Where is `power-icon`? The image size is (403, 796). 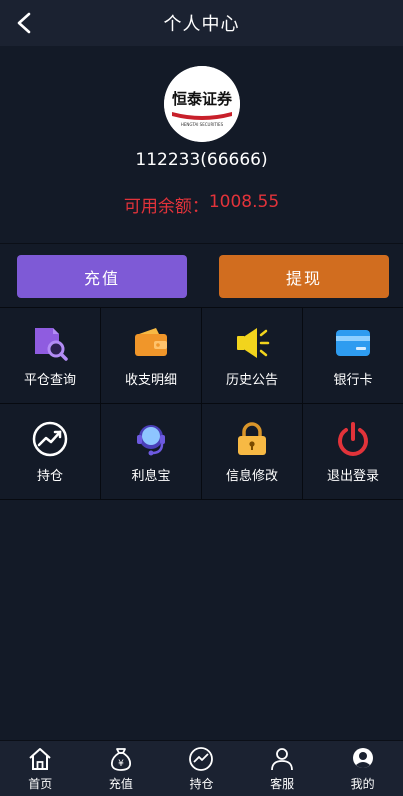 power-icon is located at coordinates (353, 439).